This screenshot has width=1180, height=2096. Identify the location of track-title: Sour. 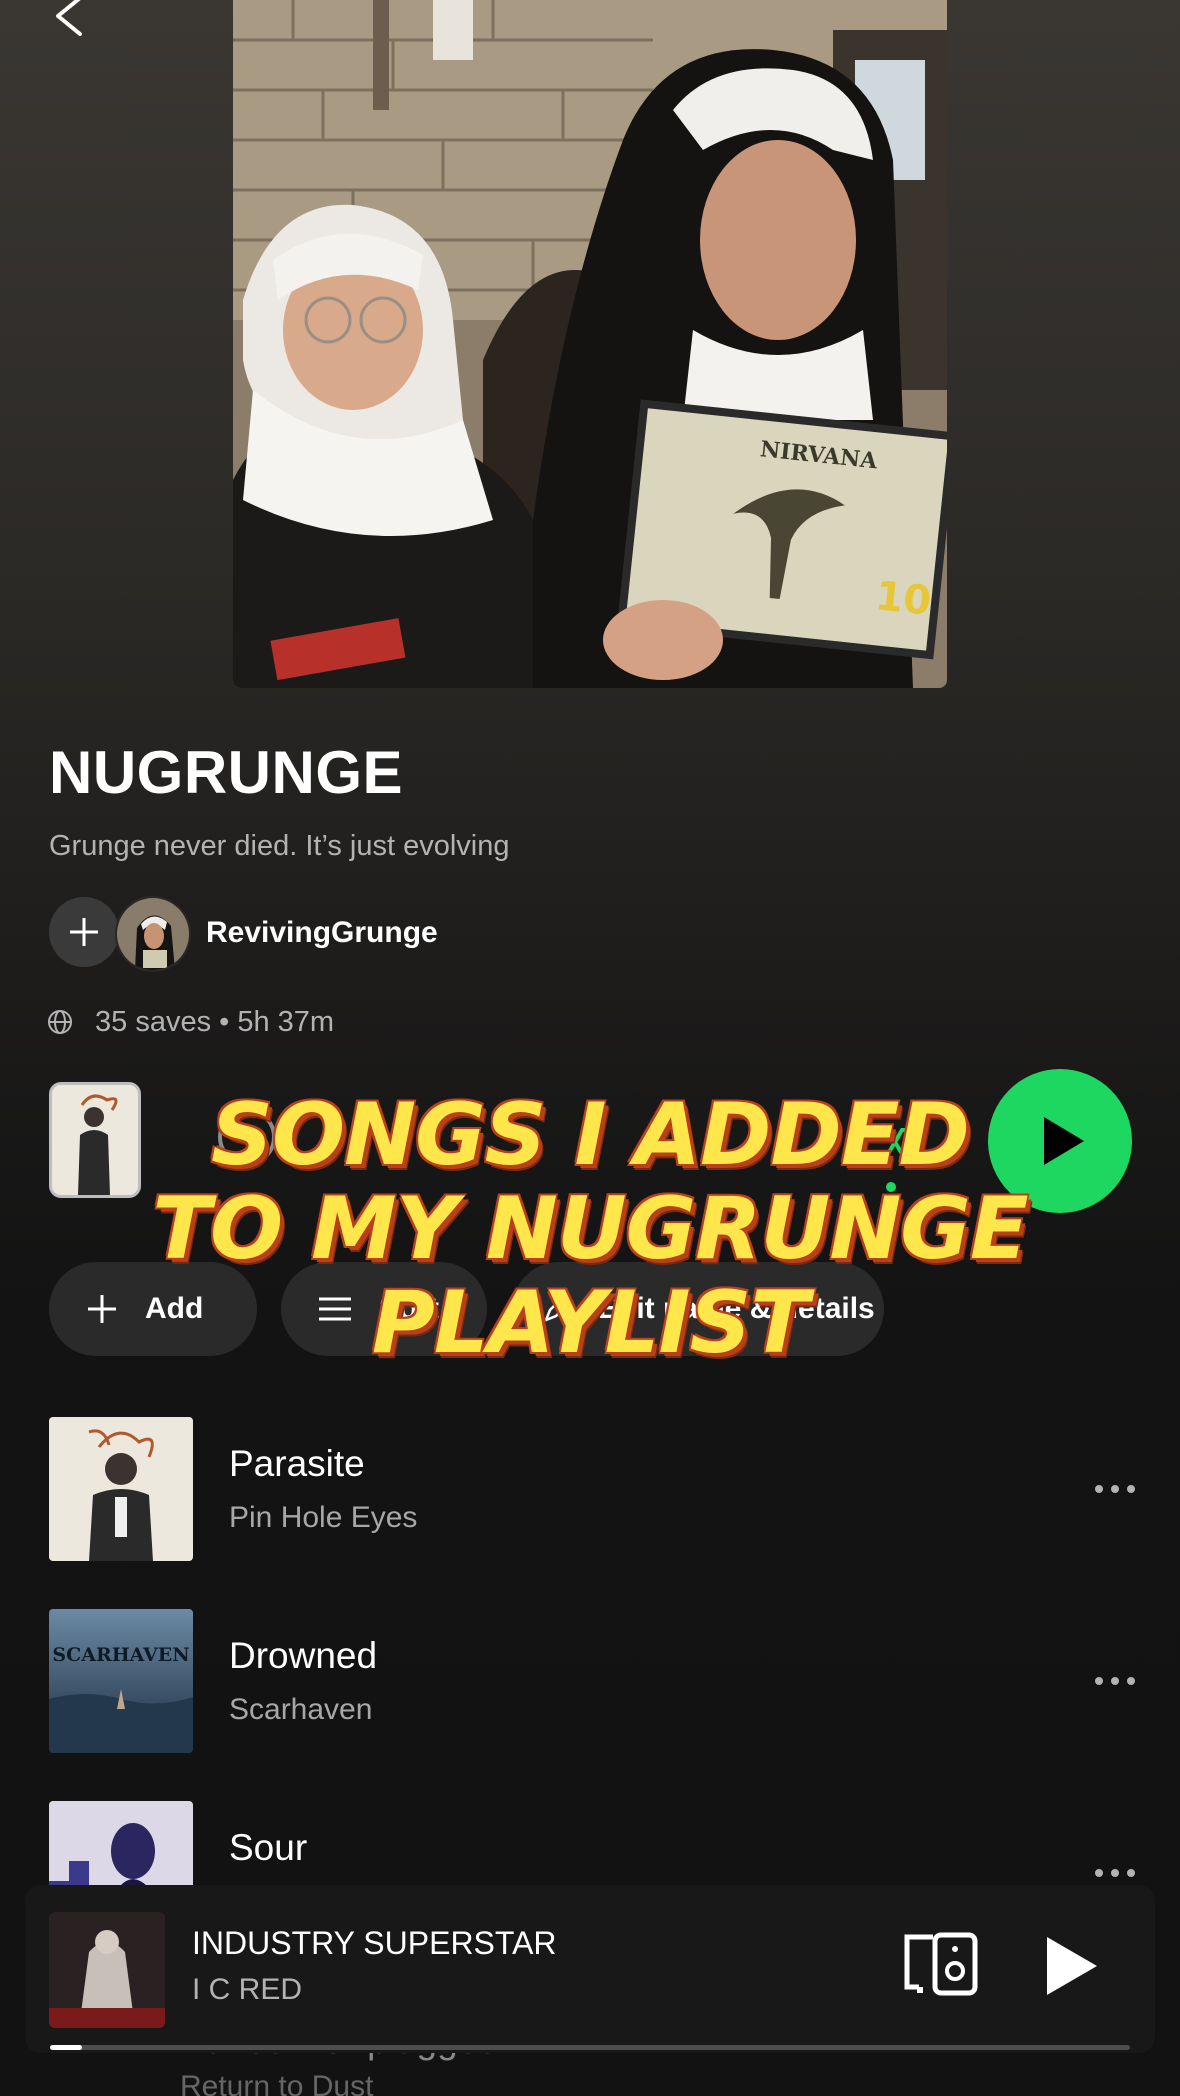
(268, 1847).